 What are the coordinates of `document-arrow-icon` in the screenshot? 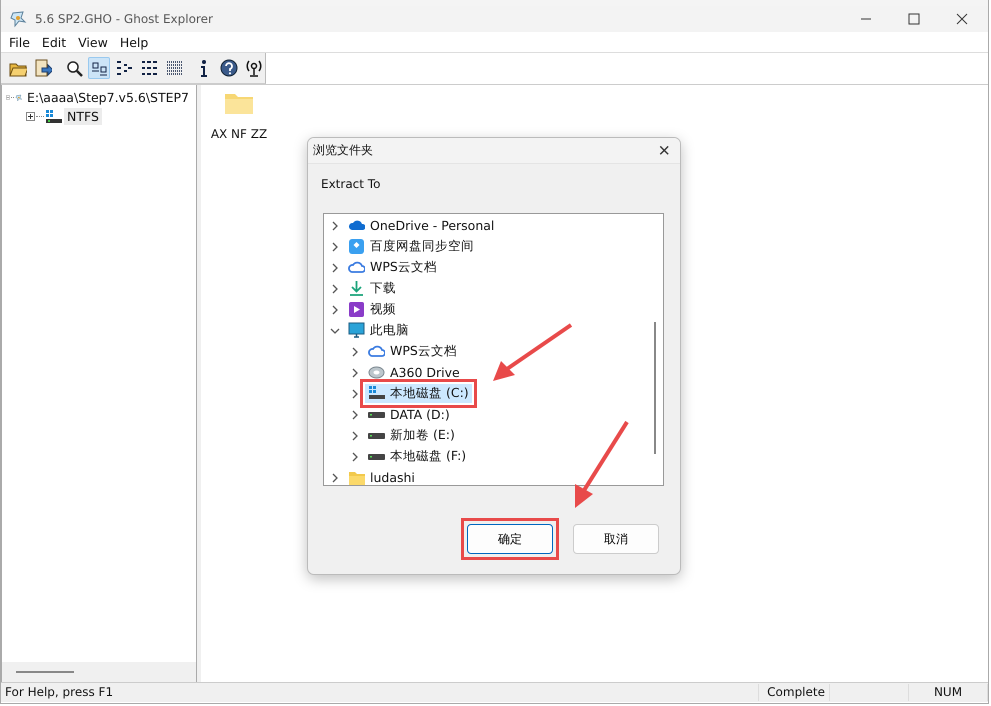 It's located at (43, 68).